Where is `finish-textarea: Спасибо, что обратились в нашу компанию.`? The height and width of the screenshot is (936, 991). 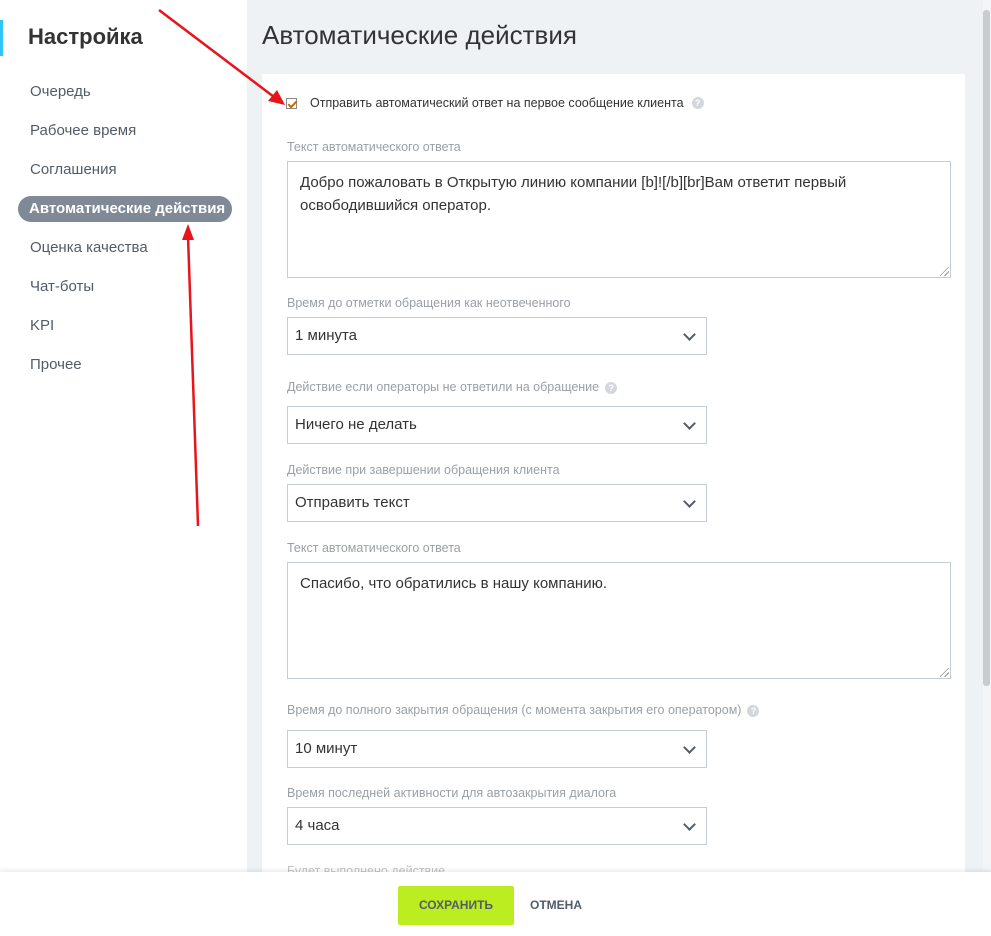
finish-textarea: Спасибо, что обратились в нашу компанию. is located at coordinates (619, 620).